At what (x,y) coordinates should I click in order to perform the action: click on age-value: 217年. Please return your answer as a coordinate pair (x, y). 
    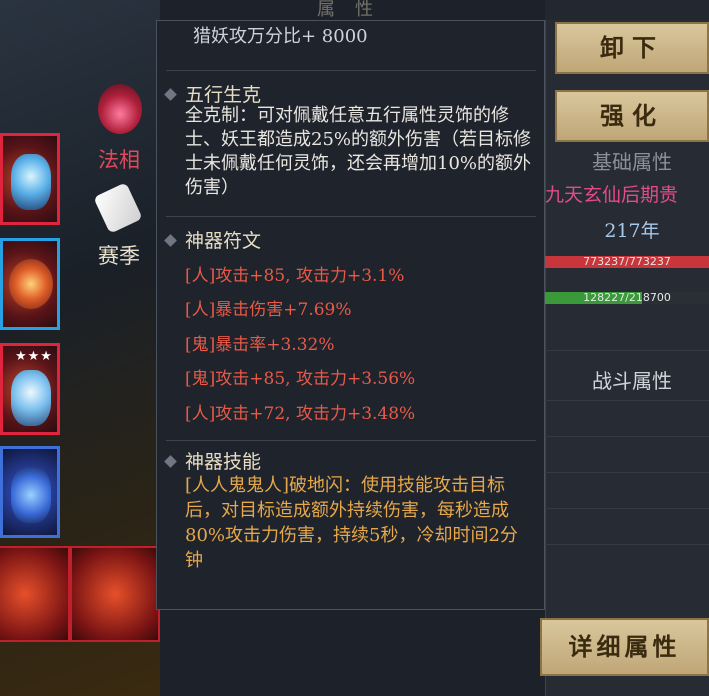
    Looking at the image, I should click on (632, 231).